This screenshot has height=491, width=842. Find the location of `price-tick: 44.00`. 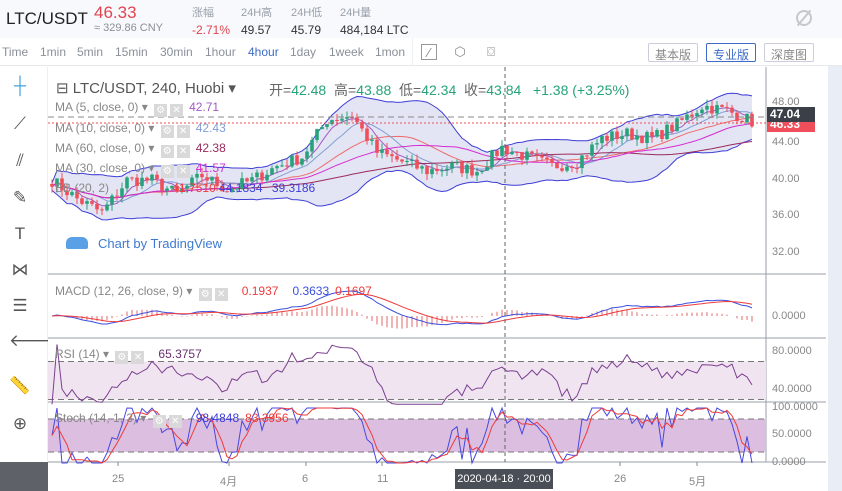

price-tick: 44.00 is located at coordinates (786, 142).